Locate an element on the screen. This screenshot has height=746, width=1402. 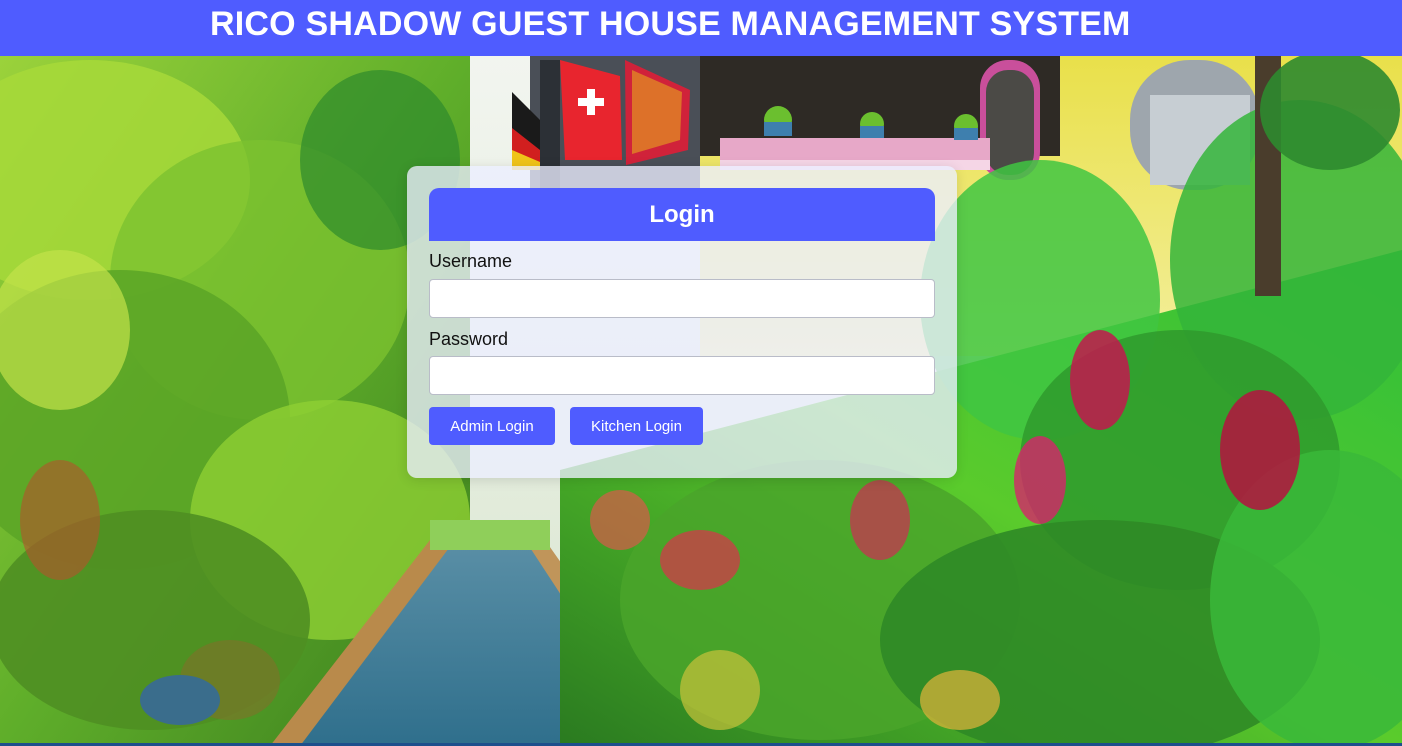
password-input is located at coordinates (682, 375).